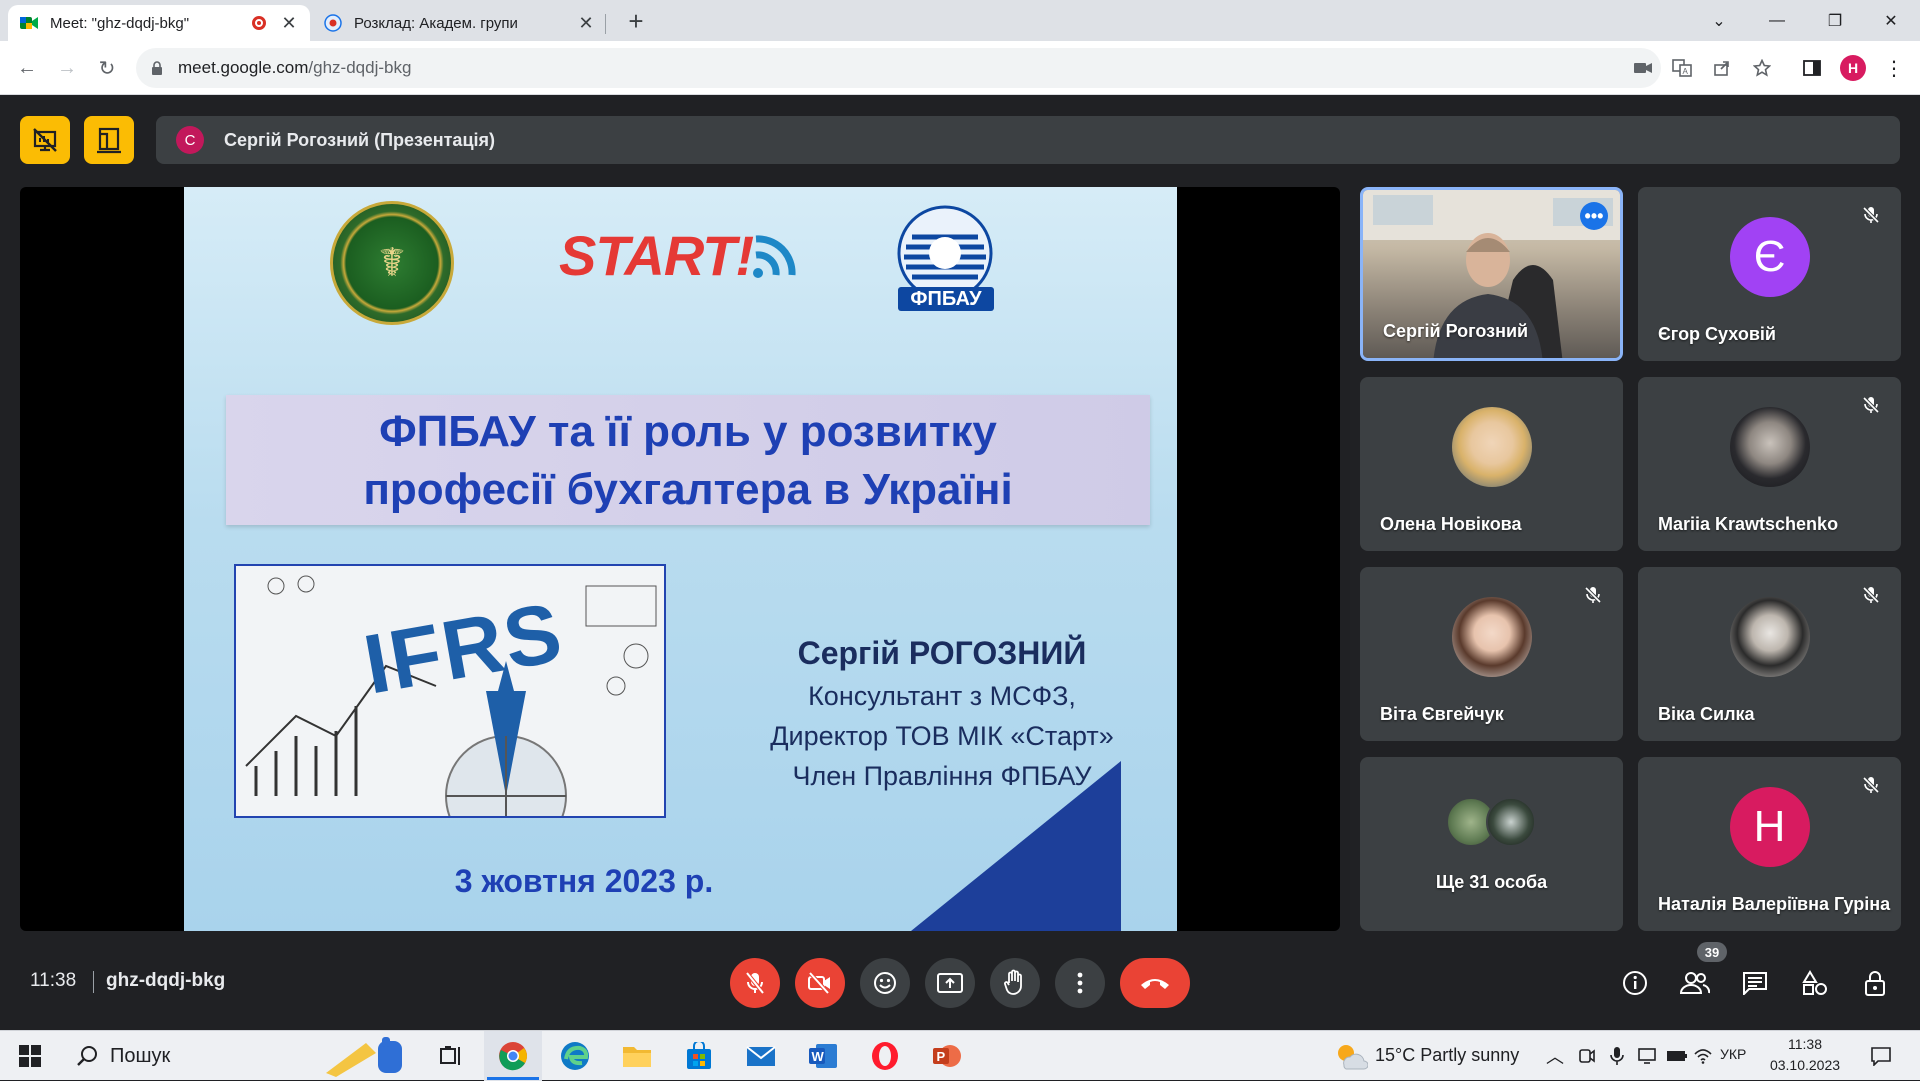 Image resolution: width=1920 pixels, height=1081 pixels. Describe the element at coordinates (1617, 1056) in the screenshot. I see `microphone-tray-icon` at that location.